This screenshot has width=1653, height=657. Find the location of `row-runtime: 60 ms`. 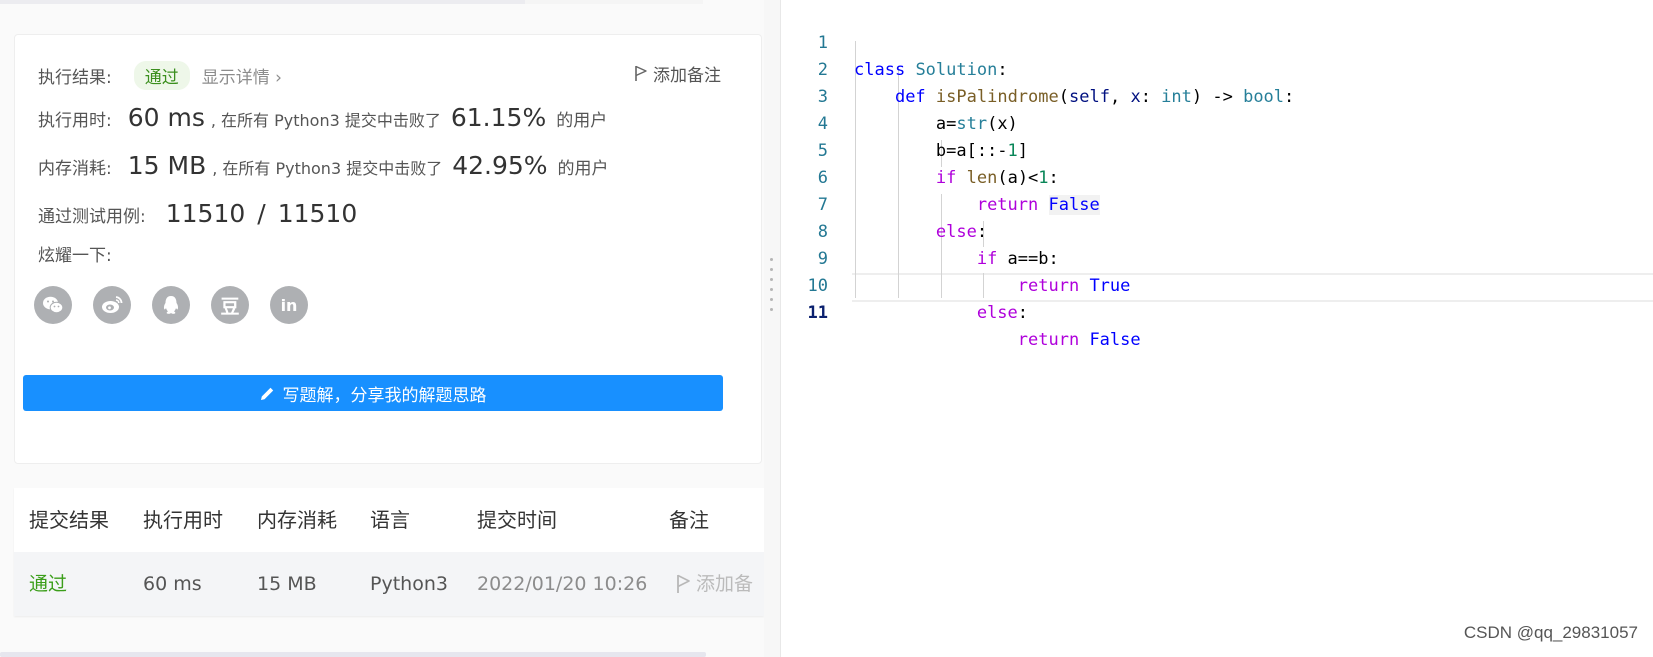

row-runtime: 60 ms is located at coordinates (172, 584).